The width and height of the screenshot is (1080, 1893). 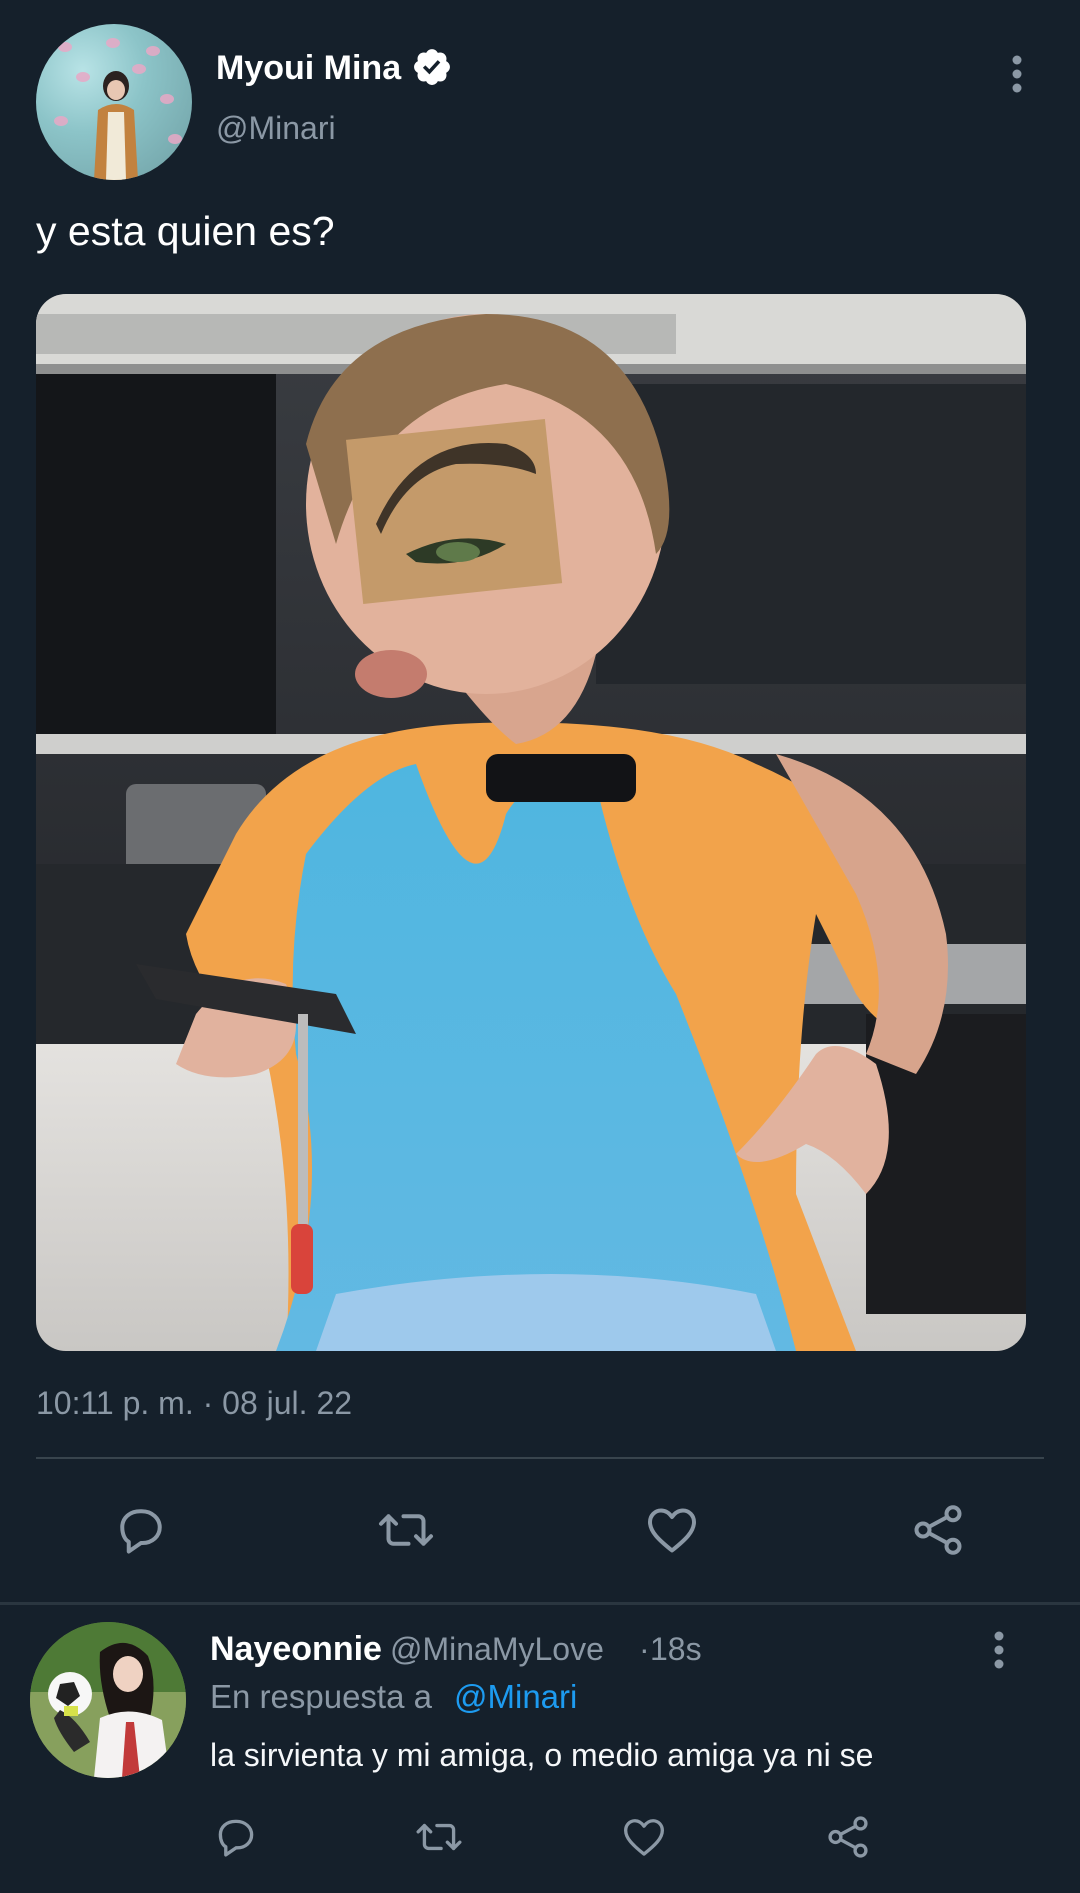 What do you see at coordinates (114, 102) in the screenshot?
I see `author-avatar` at bounding box center [114, 102].